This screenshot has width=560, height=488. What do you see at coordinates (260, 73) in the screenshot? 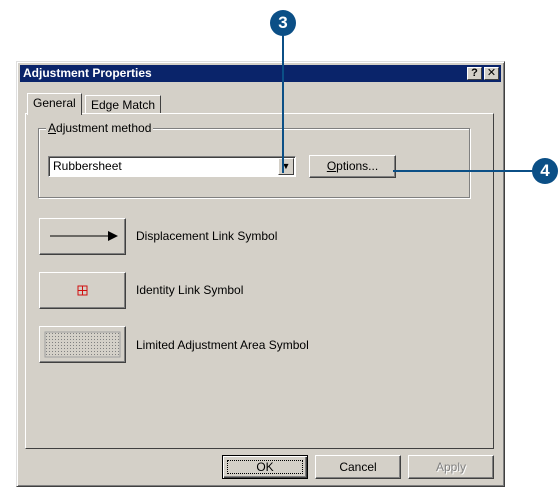
I see `title-bar: Adjustment Properties ? ✕` at bounding box center [260, 73].